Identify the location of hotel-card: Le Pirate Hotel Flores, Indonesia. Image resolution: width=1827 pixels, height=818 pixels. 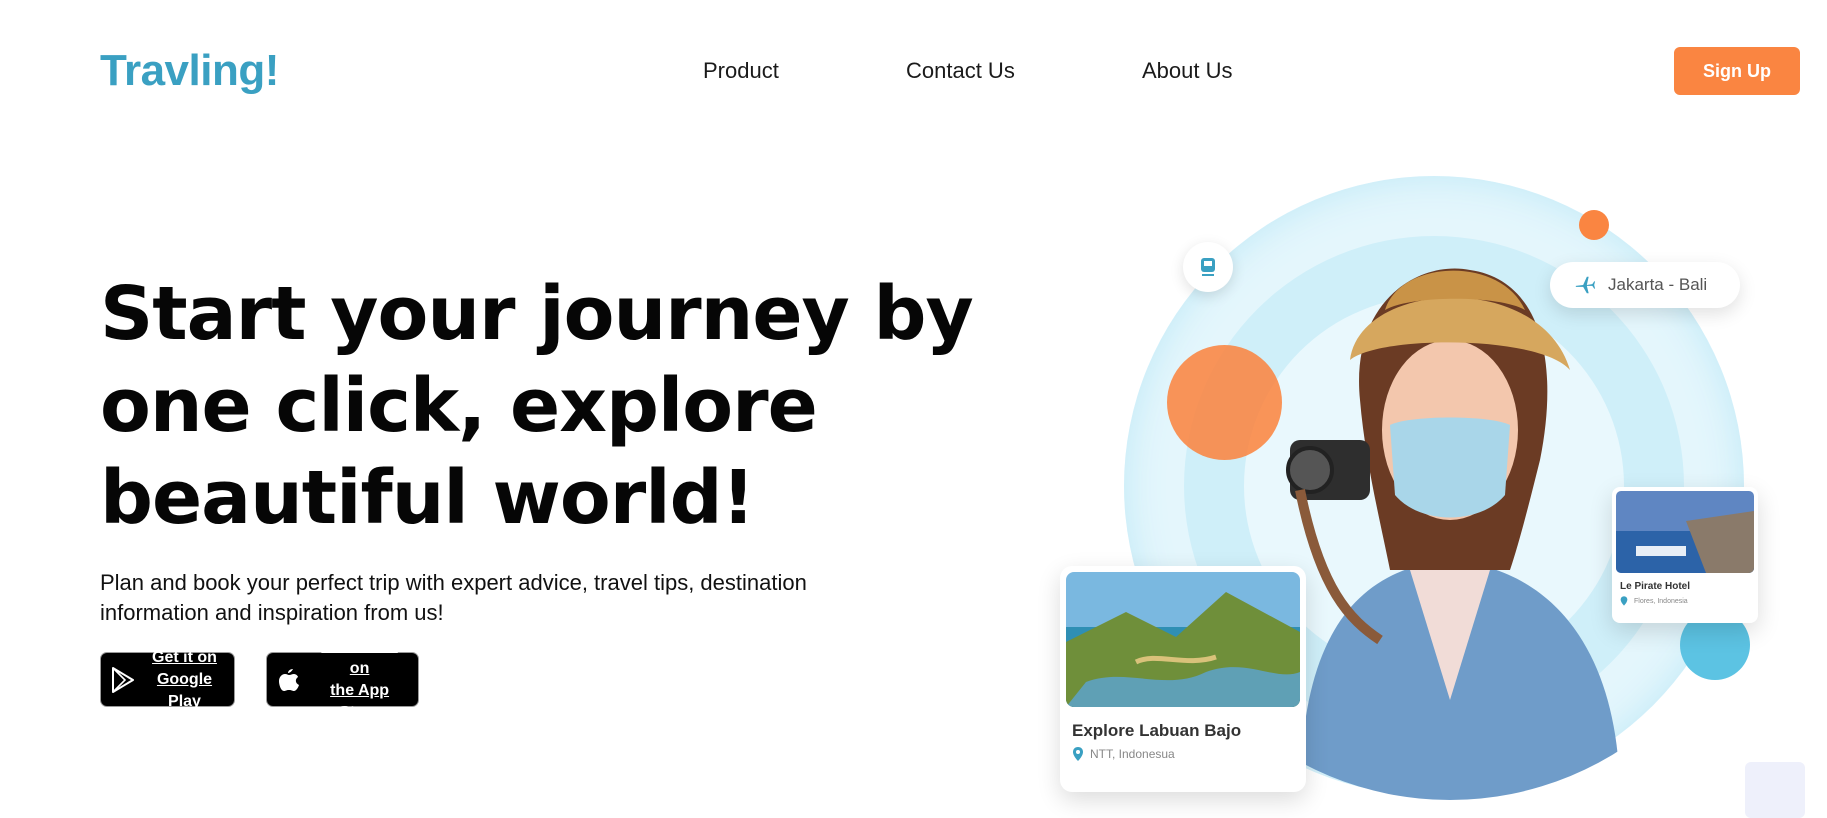
(1685, 555).